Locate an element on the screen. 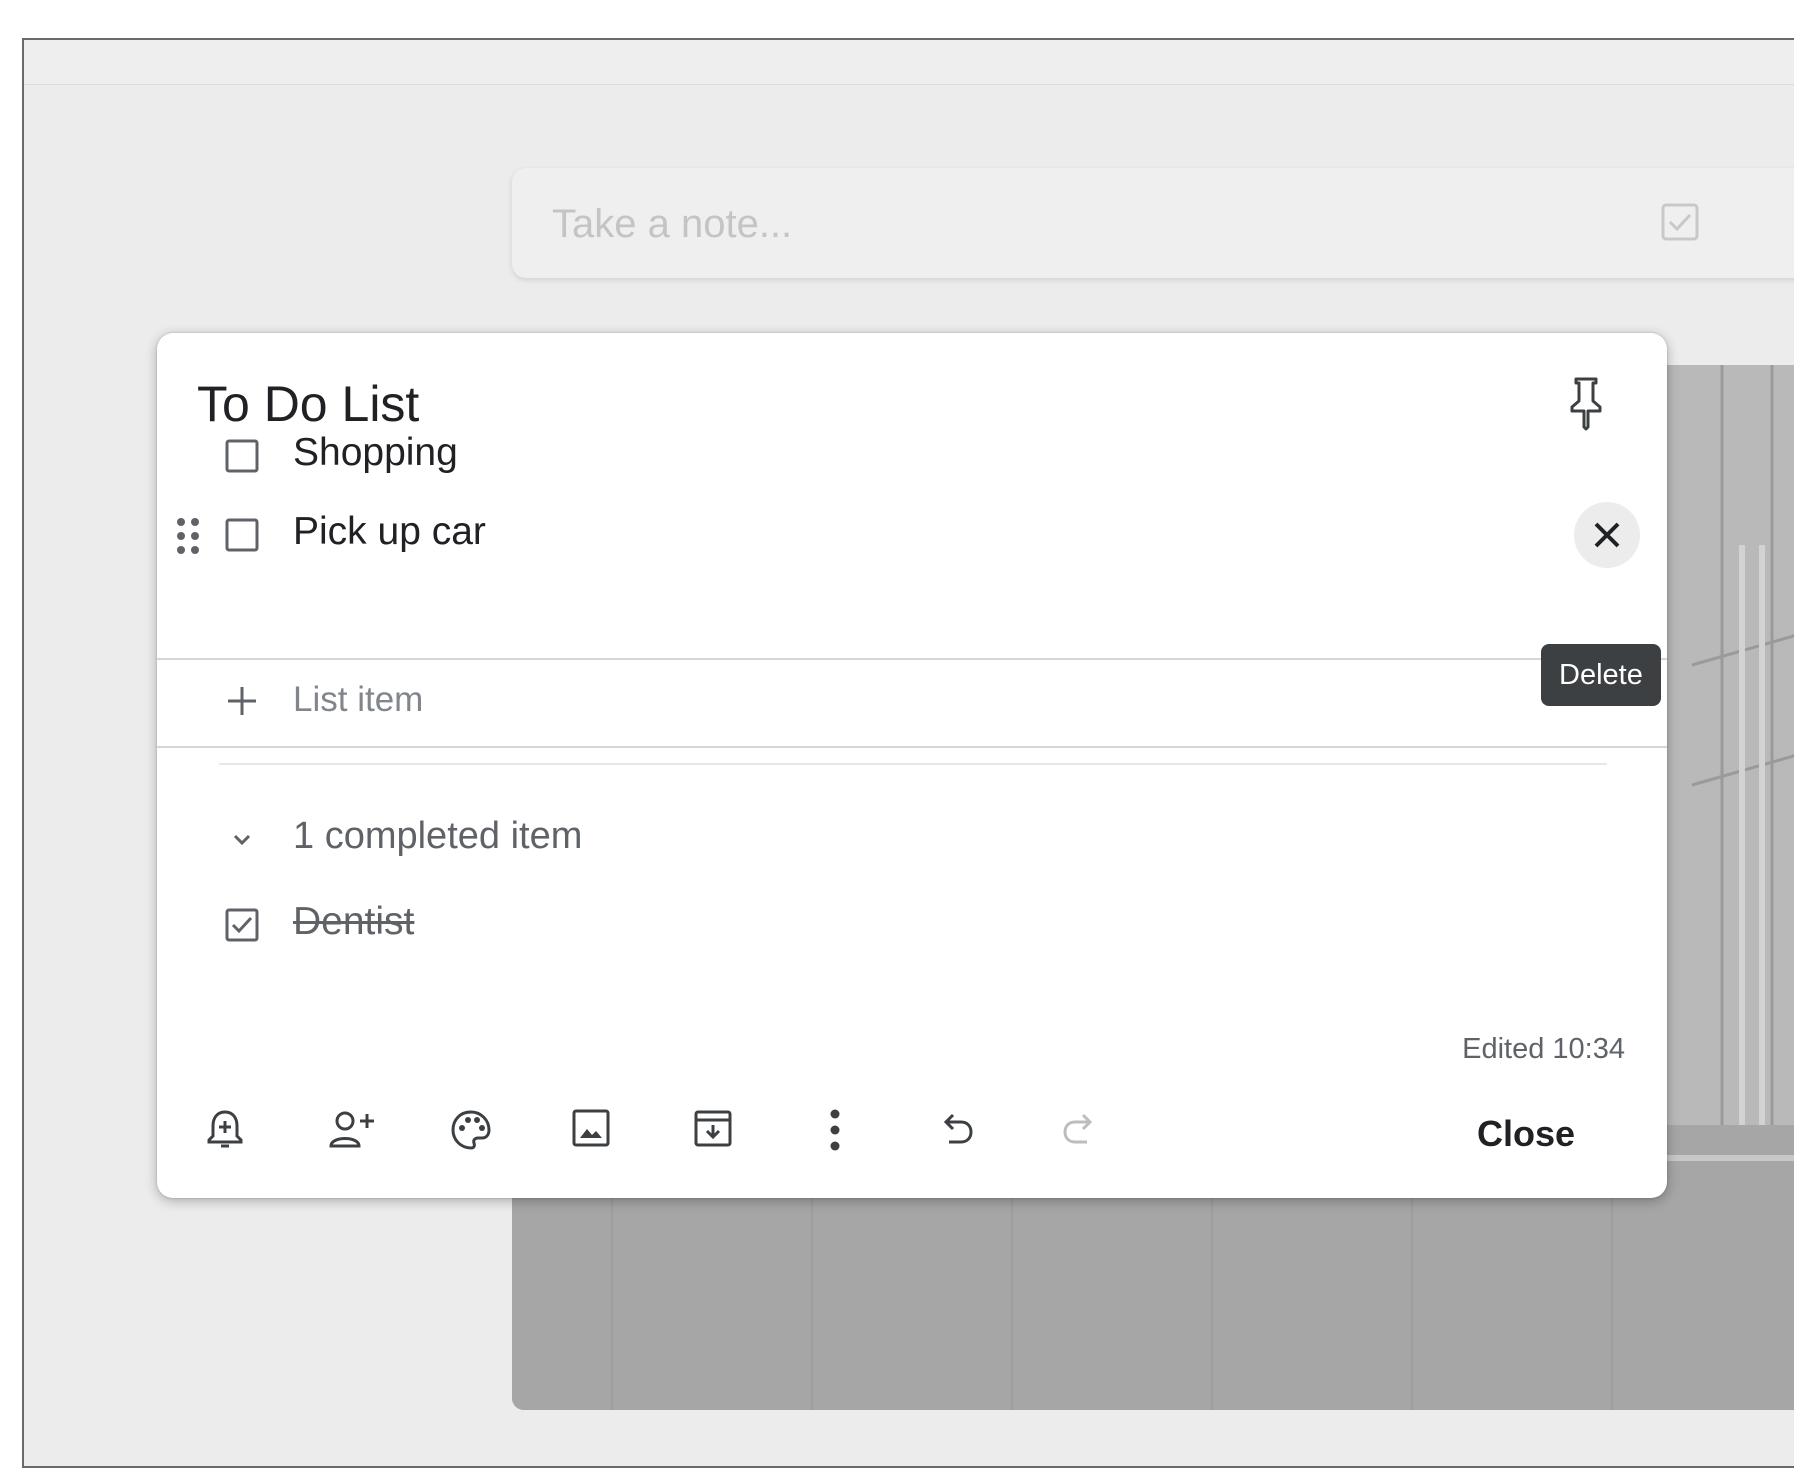 The height and width of the screenshot is (1468, 1794). close-icon is located at coordinates (1607, 535).